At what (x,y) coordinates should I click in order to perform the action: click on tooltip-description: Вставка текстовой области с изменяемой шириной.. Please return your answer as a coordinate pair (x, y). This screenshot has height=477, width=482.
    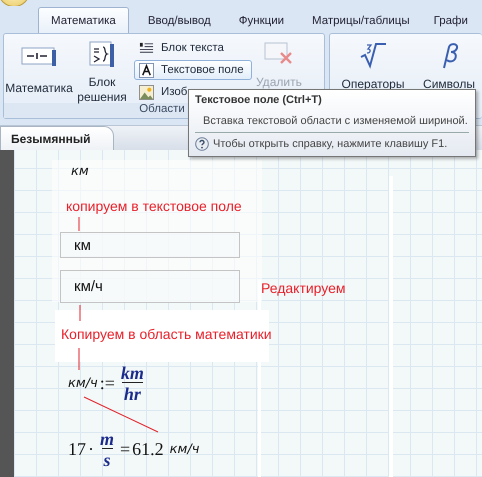
    Looking at the image, I should click on (335, 121).